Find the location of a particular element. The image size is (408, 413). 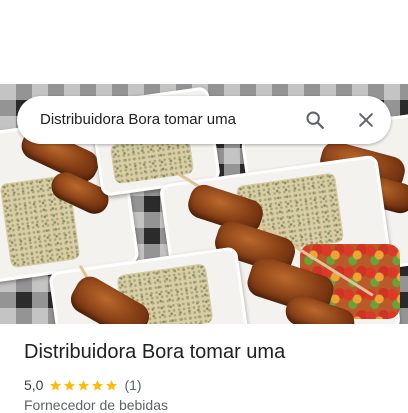

rating-stars is located at coordinates (84, 385).